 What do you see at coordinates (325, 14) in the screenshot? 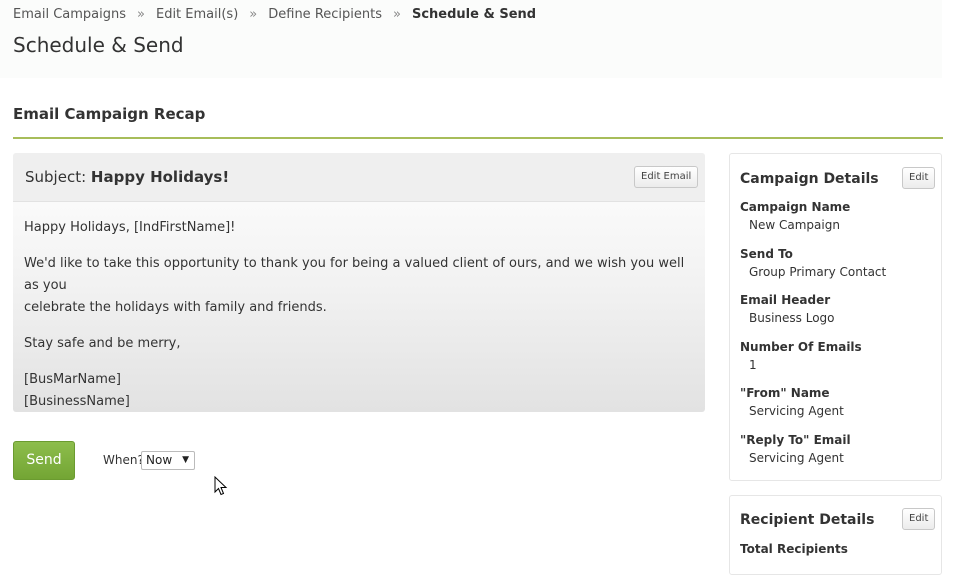
I see `breadcrumb-define-recipients: Define Recipients` at bounding box center [325, 14].